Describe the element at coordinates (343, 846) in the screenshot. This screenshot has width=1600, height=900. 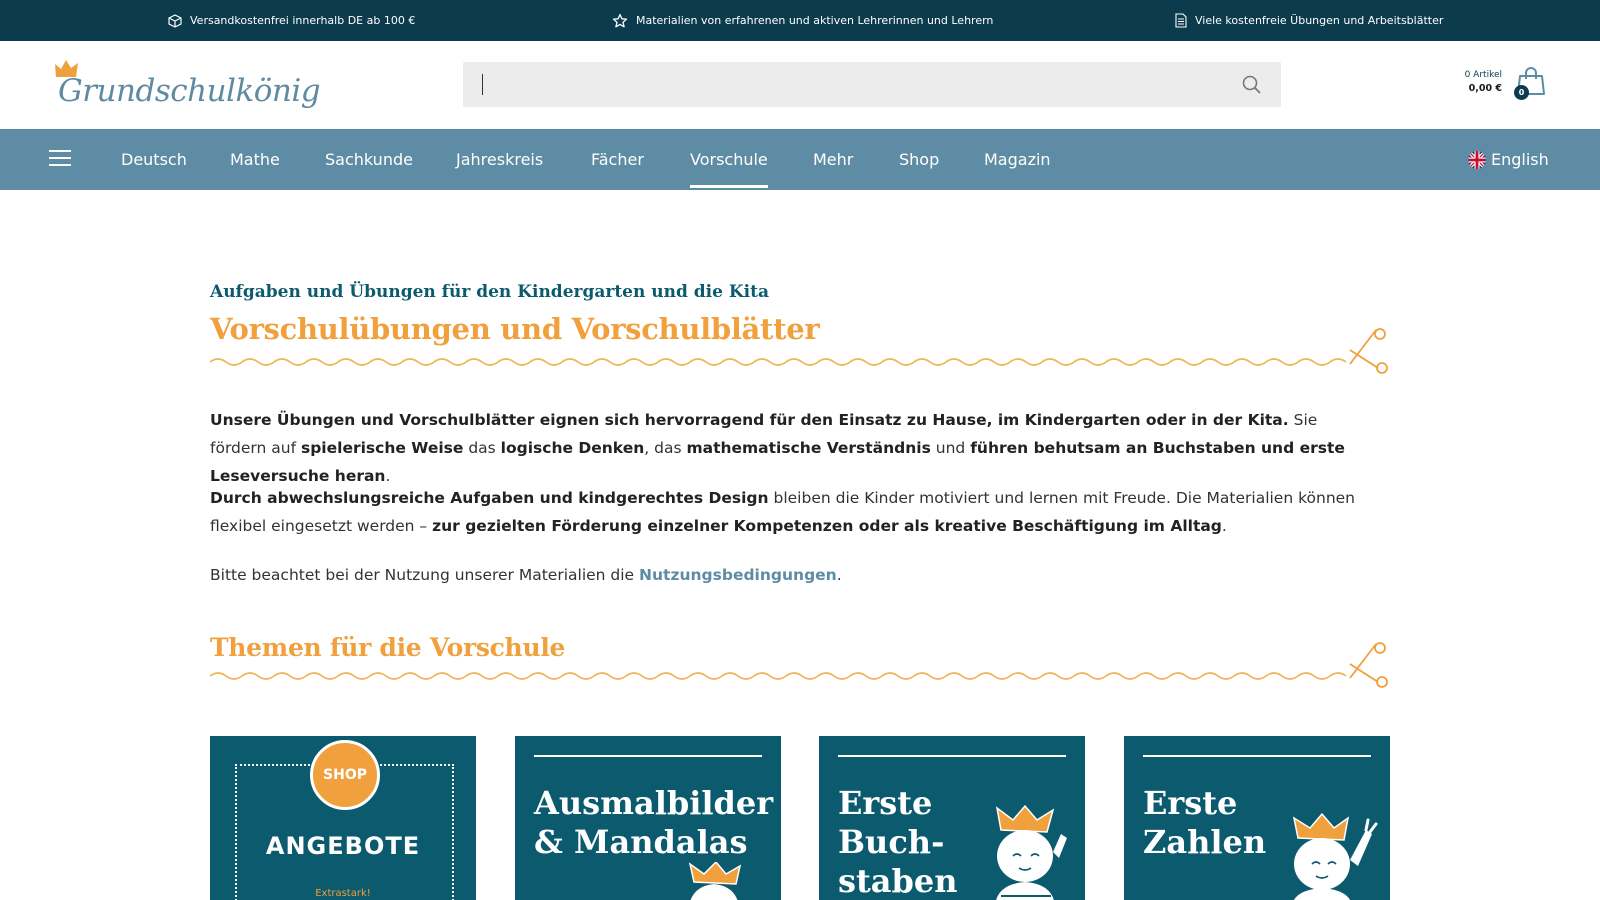
I see `card-title: ANGEBOTE` at that location.